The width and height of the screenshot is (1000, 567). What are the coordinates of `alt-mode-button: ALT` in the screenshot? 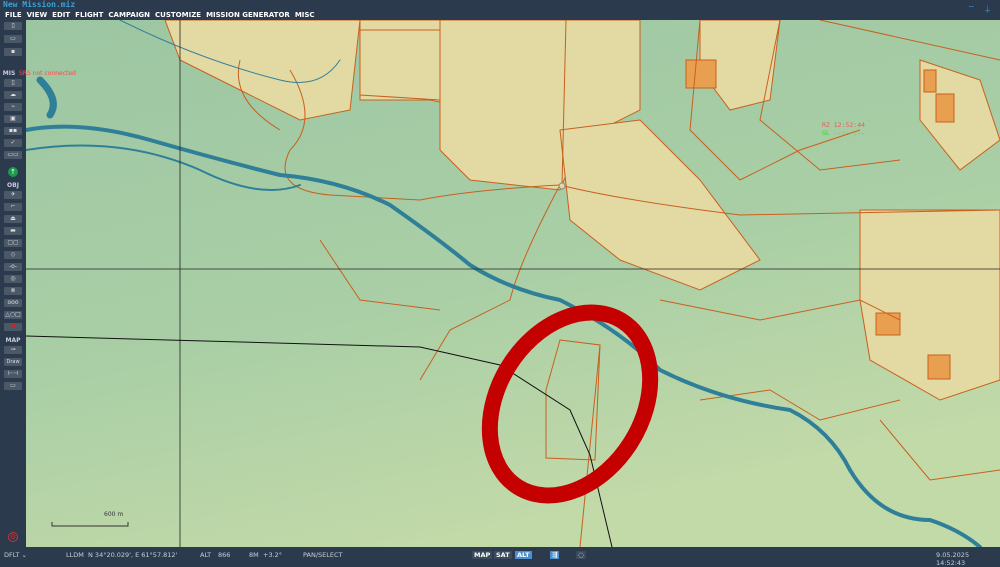 It's located at (523, 555).